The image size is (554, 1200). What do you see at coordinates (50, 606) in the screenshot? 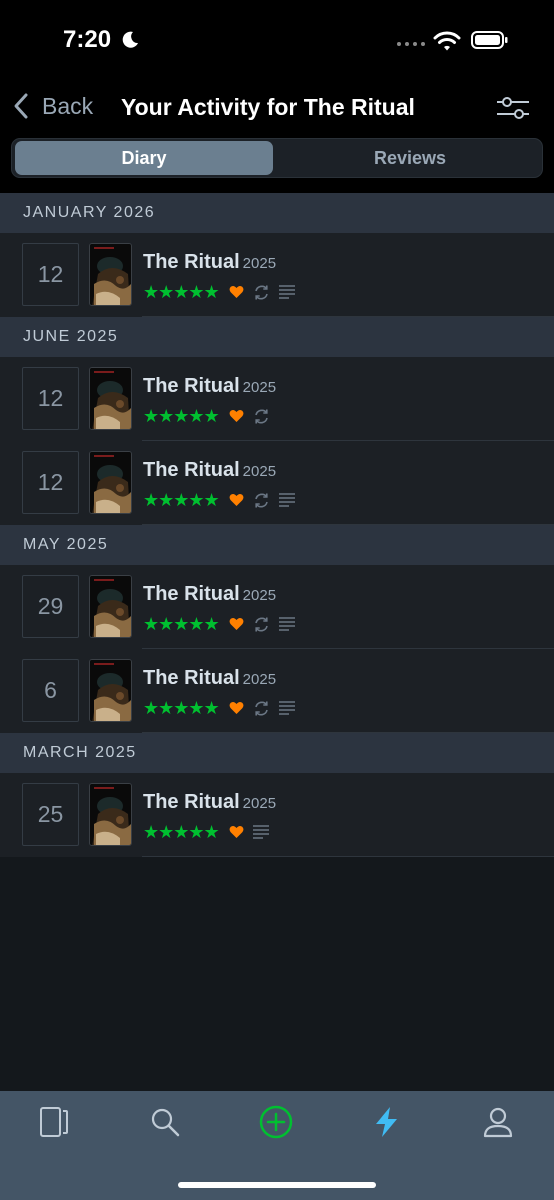
I see `entry-day: 29` at bounding box center [50, 606].